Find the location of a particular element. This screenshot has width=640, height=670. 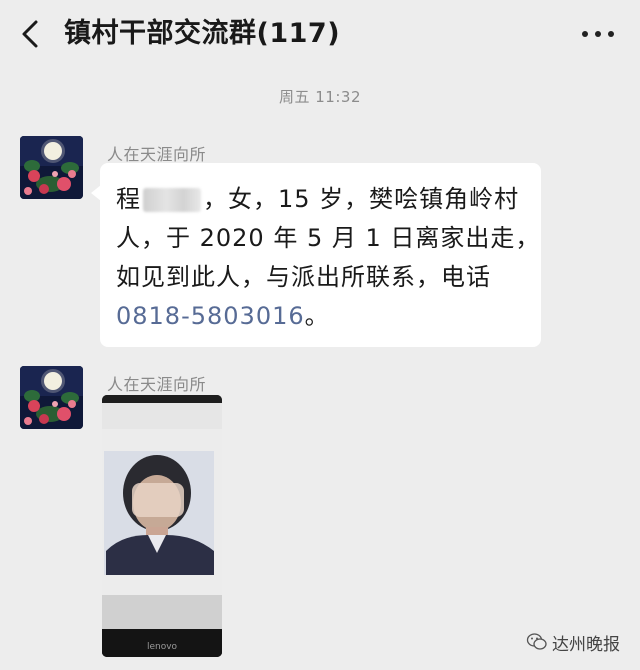

watermark-text: 达州晚报 is located at coordinates (586, 644).